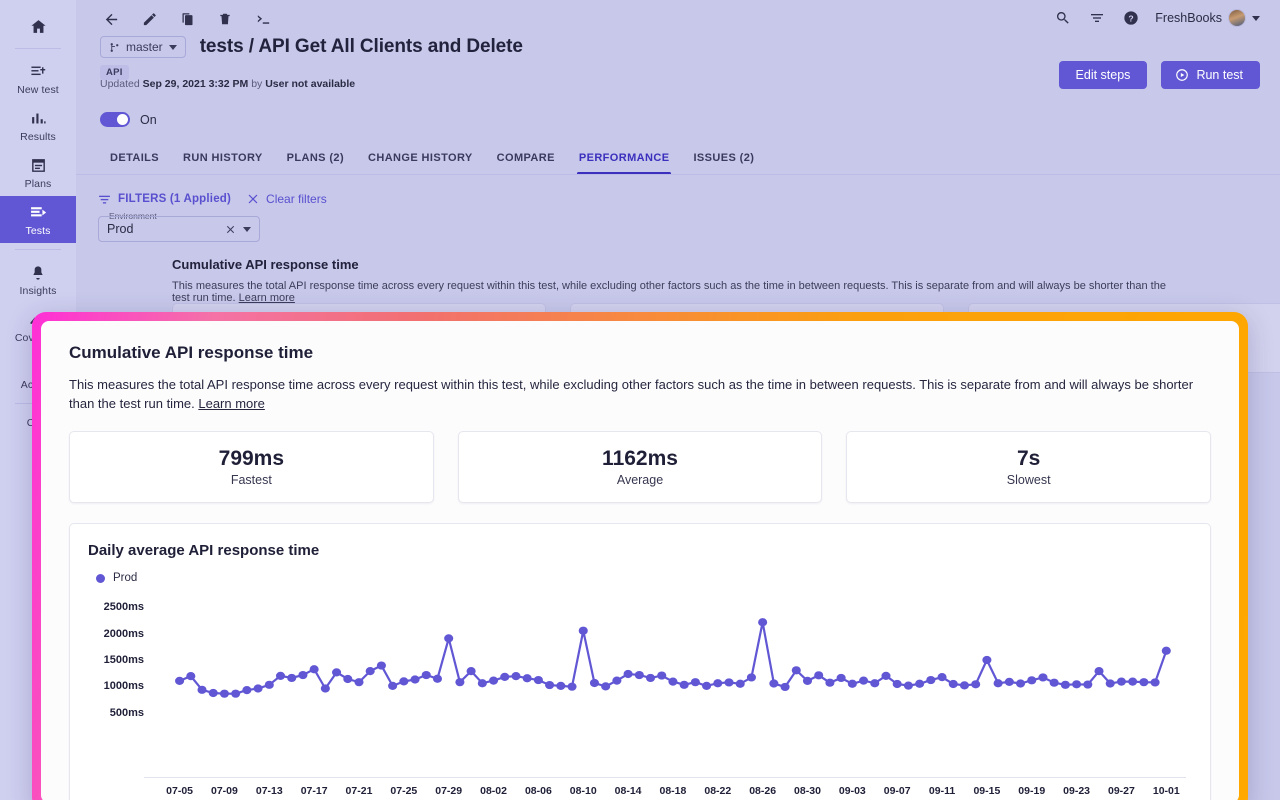 This screenshot has width=1280, height=800. What do you see at coordinates (1063, 18) in the screenshot?
I see `search-icon` at bounding box center [1063, 18].